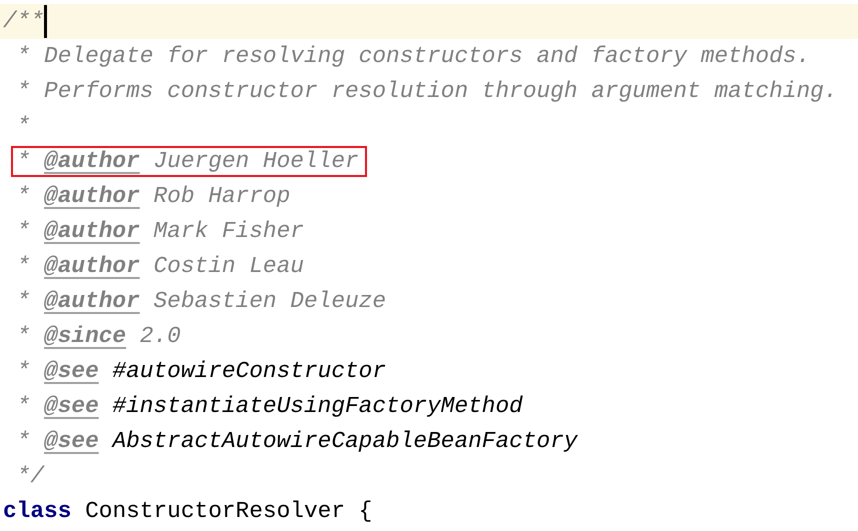 Image resolution: width=858 pixels, height=531 pixels. Describe the element at coordinates (427, 91) in the screenshot. I see `comment-text: * Performs constructor resolution through argument matching.` at that location.